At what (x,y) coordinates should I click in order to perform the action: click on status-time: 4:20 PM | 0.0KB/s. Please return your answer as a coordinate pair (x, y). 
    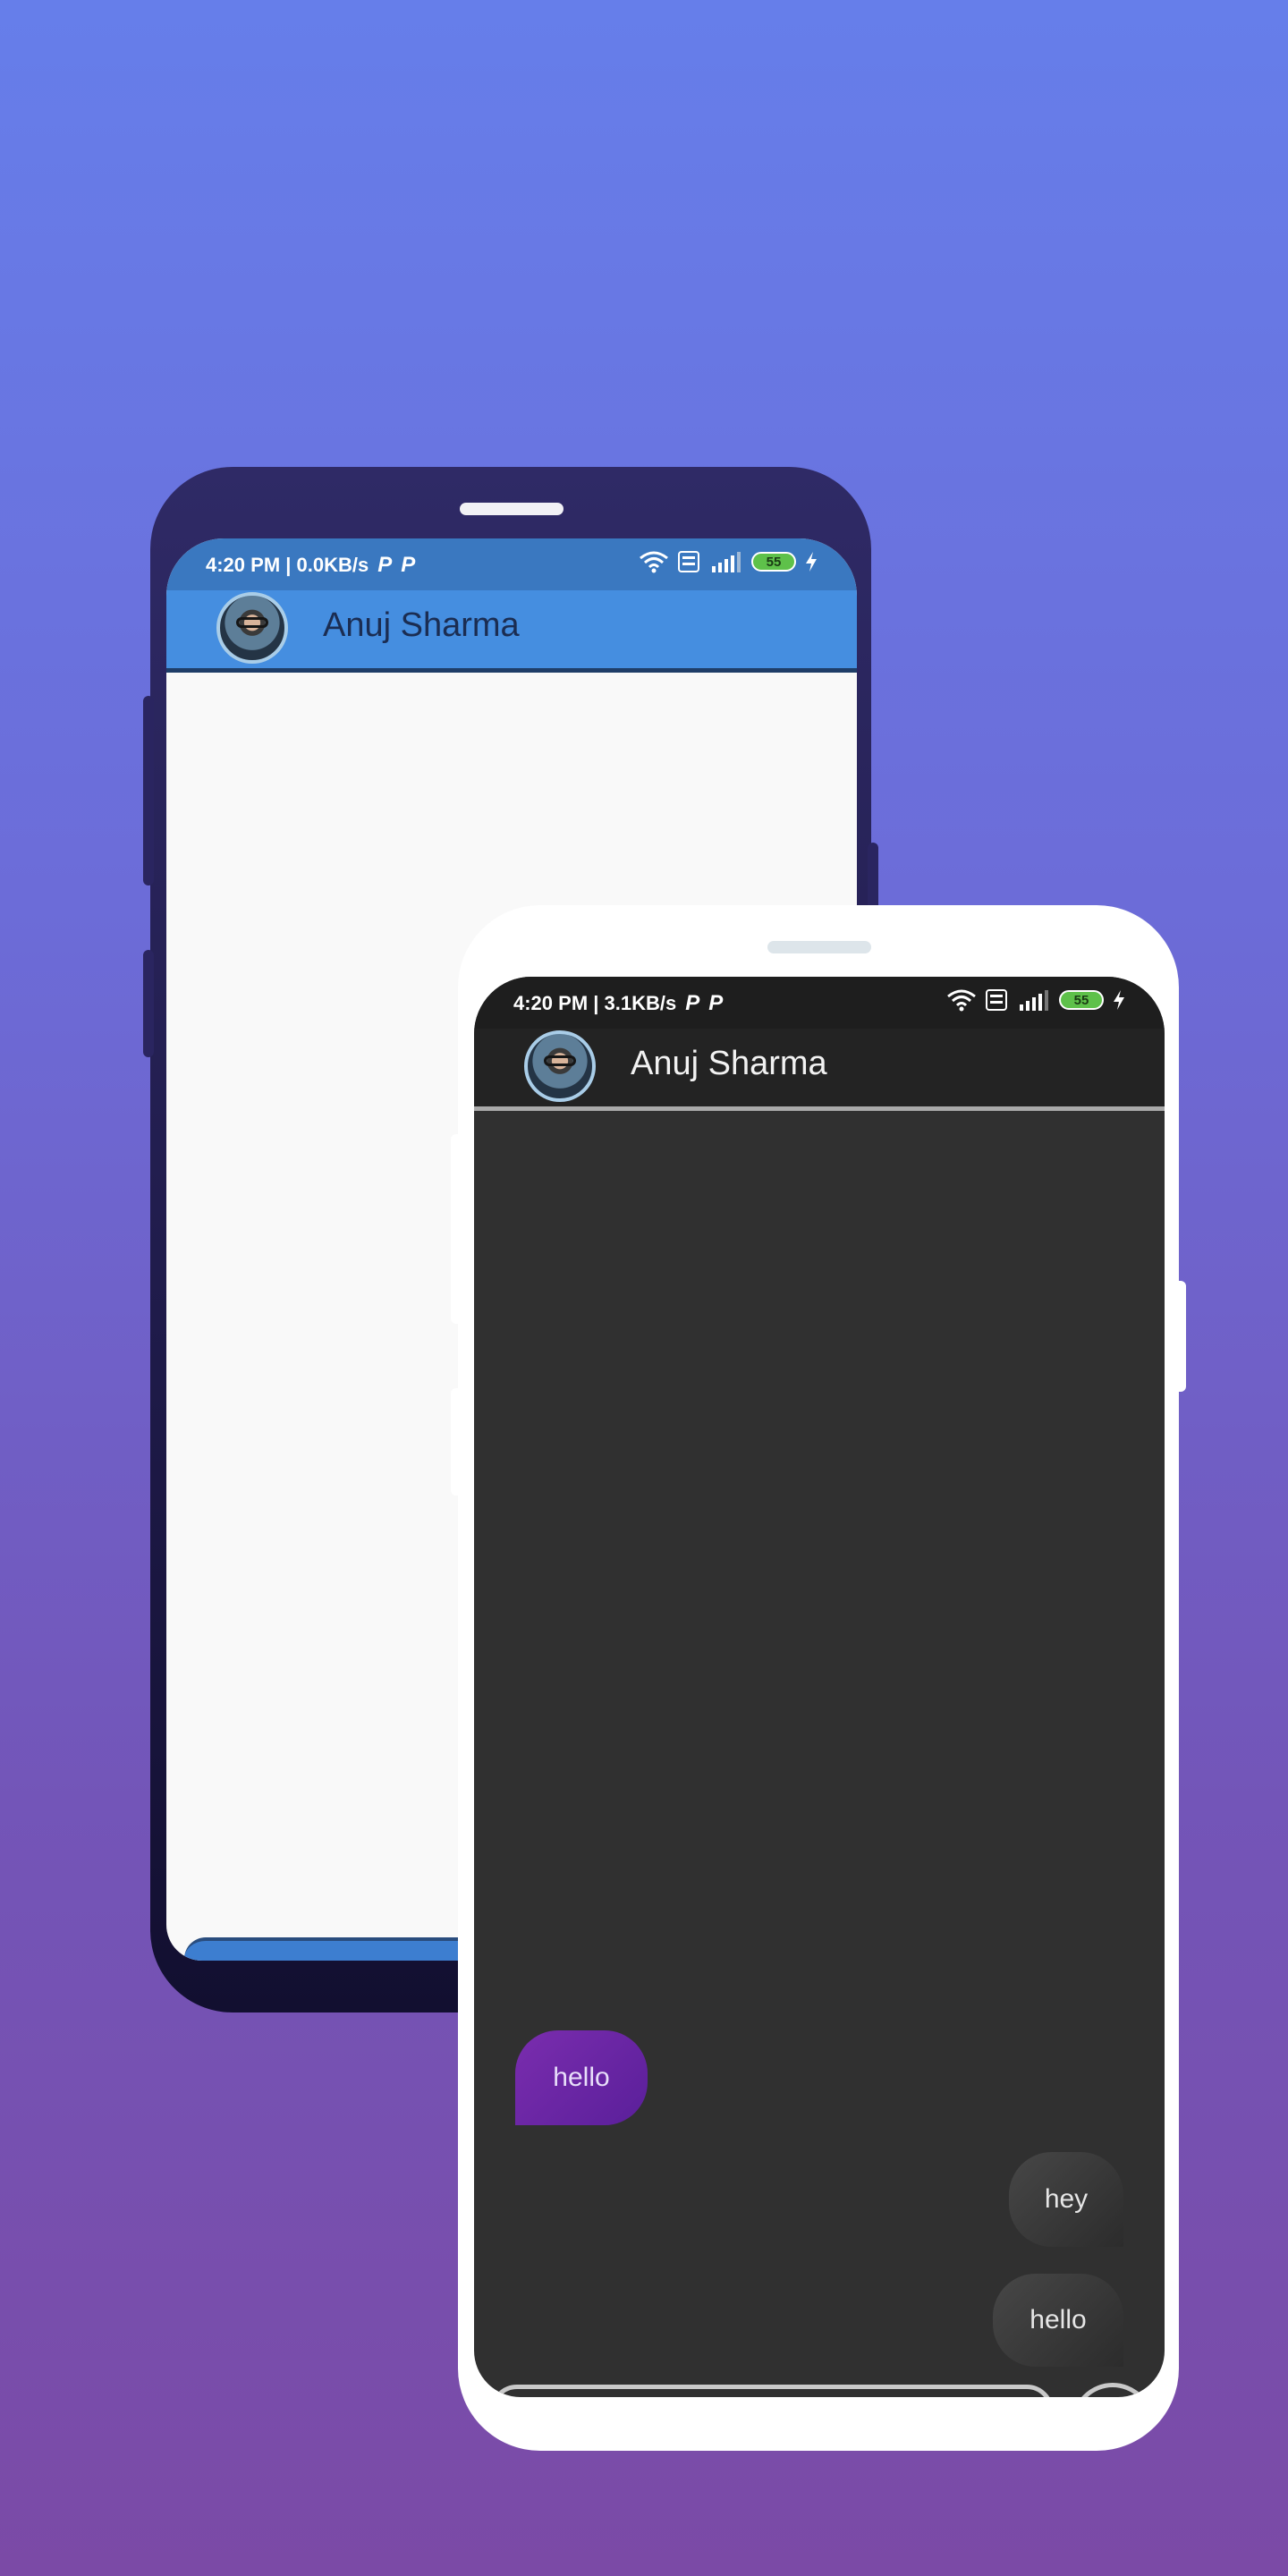
    Looking at the image, I should click on (287, 565).